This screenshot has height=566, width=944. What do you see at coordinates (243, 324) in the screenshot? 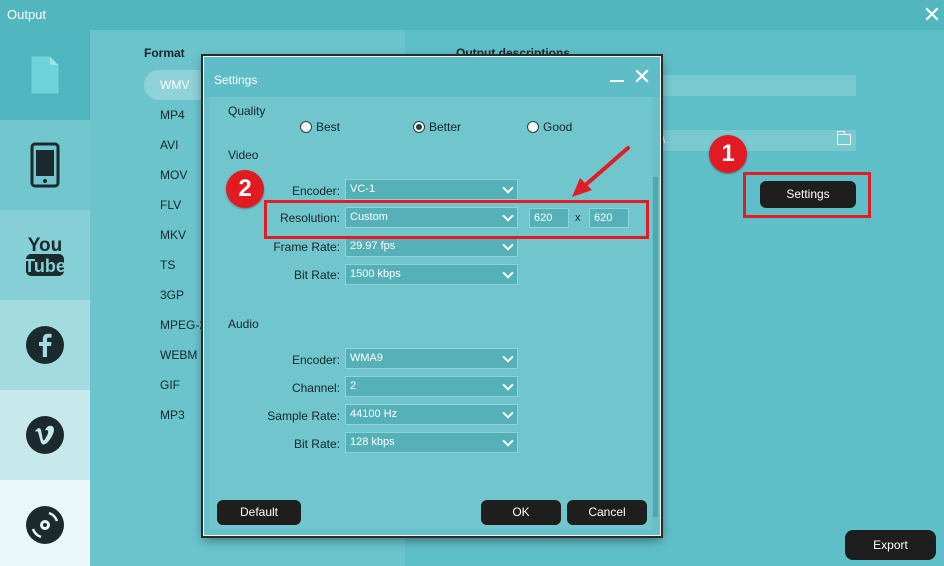
I see `audio-section-label: Audio` at bounding box center [243, 324].